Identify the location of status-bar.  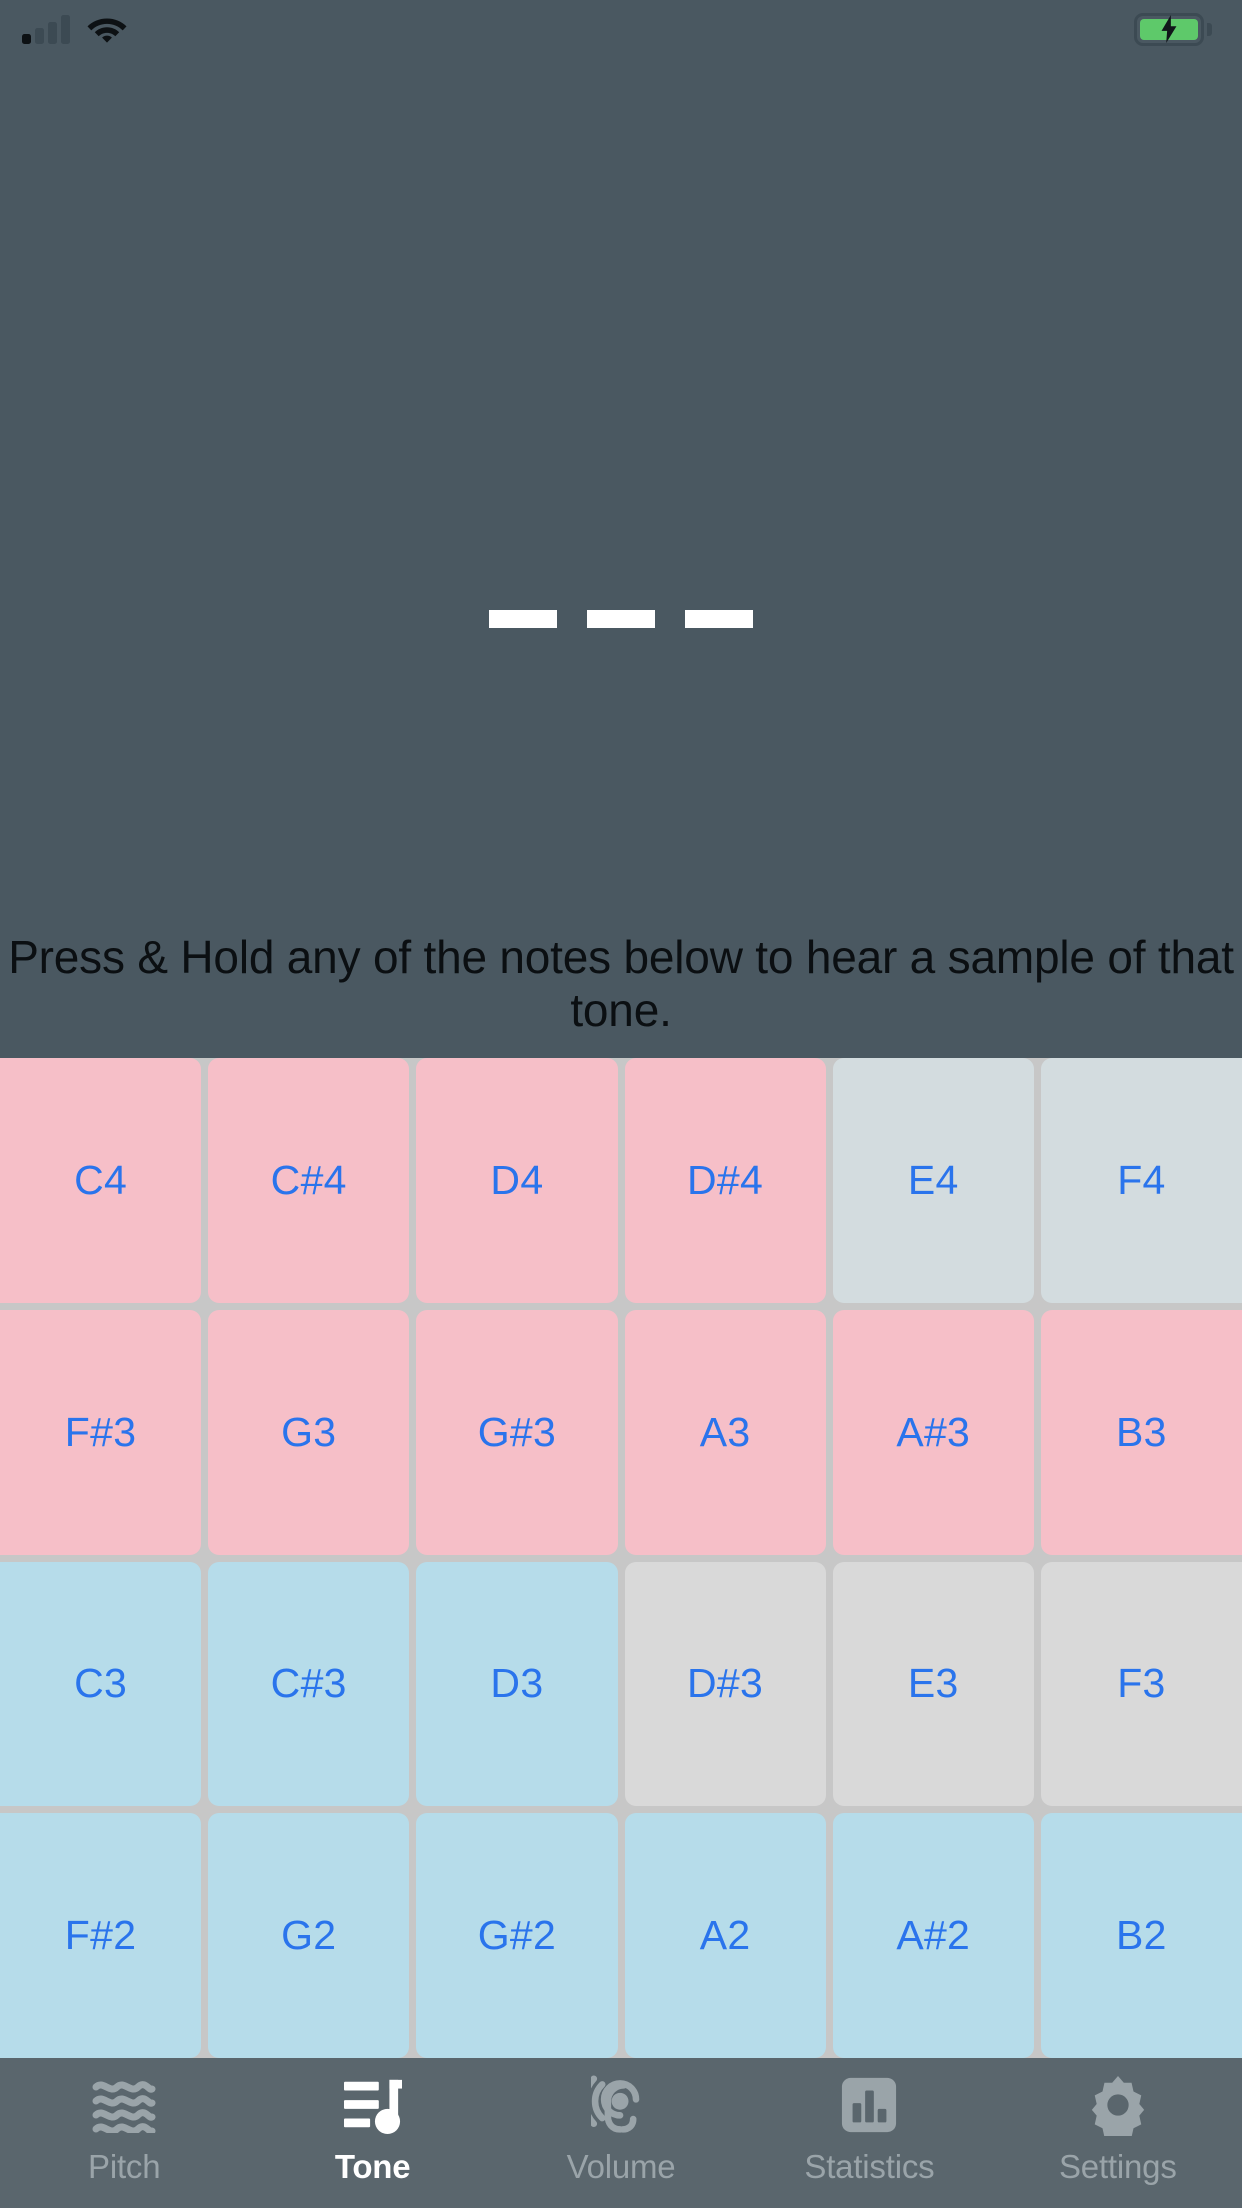
(621, 29).